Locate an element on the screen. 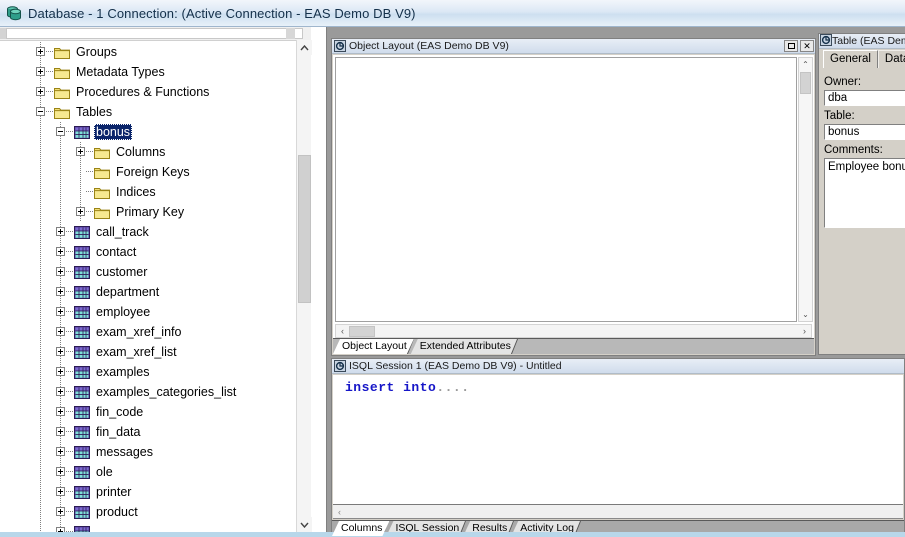  tree-node-label: examples_categories_list is located at coordinates (166, 392).